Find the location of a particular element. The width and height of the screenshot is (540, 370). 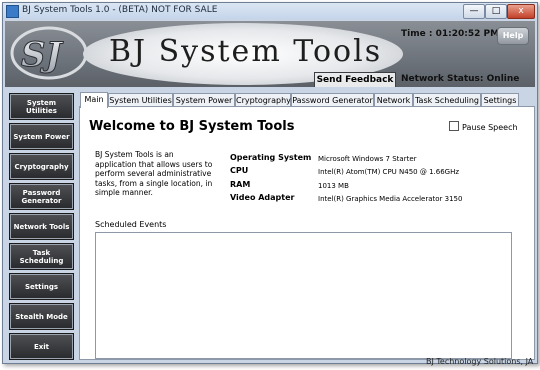

network-status: Network Status: Online is located at coordinates (460, 79).